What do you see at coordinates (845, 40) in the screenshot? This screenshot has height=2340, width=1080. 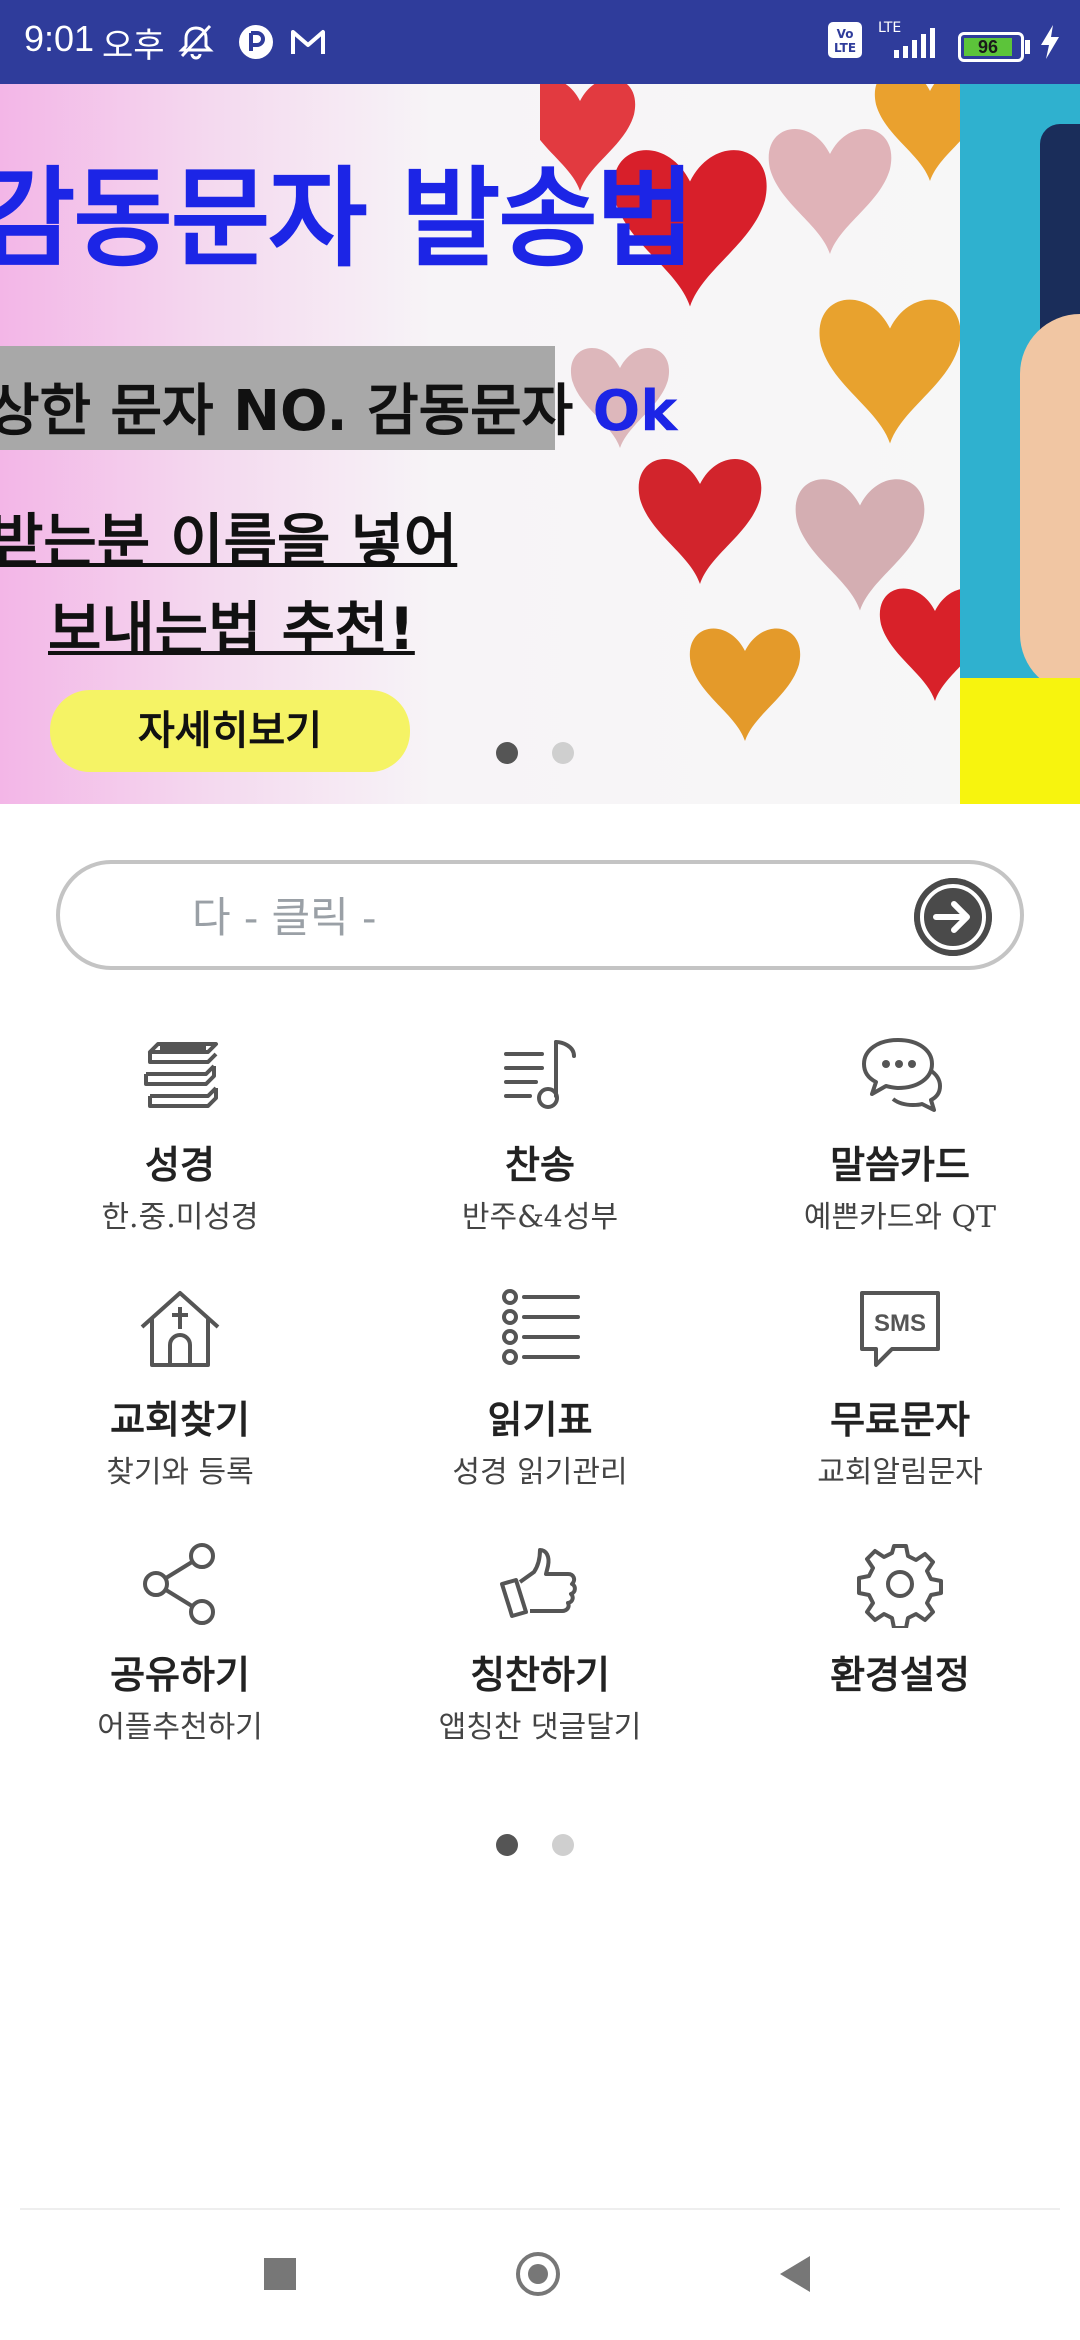 I see `volte-badge: Vo LTE` at bounding box center [845, 40].